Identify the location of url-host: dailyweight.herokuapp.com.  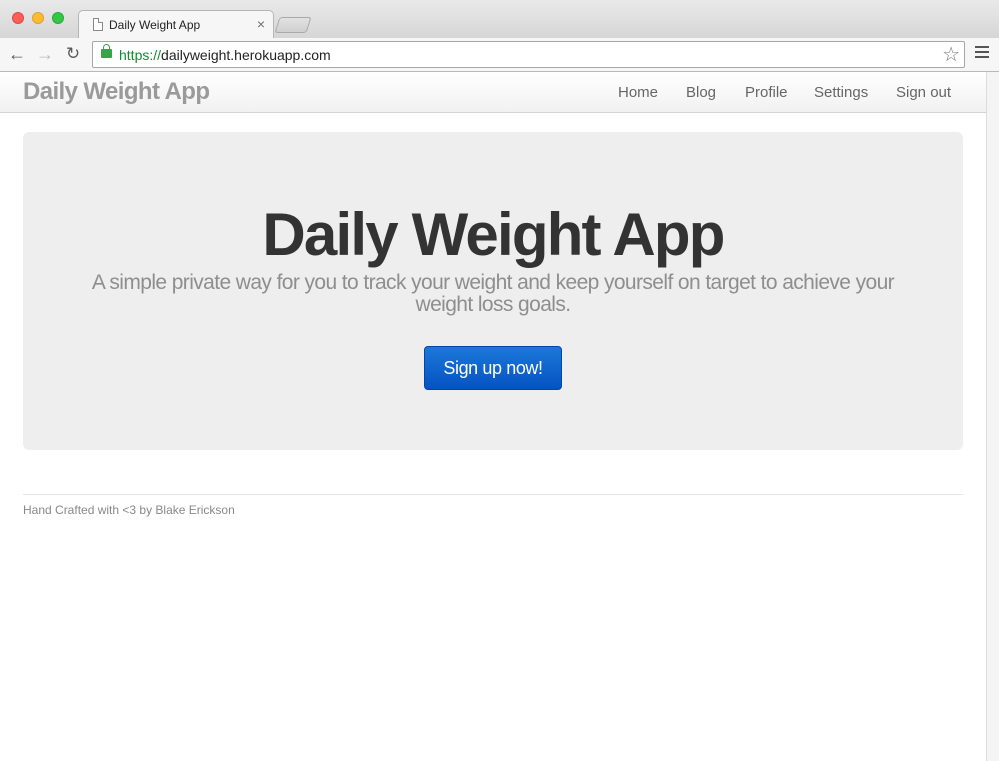
(246, 55).